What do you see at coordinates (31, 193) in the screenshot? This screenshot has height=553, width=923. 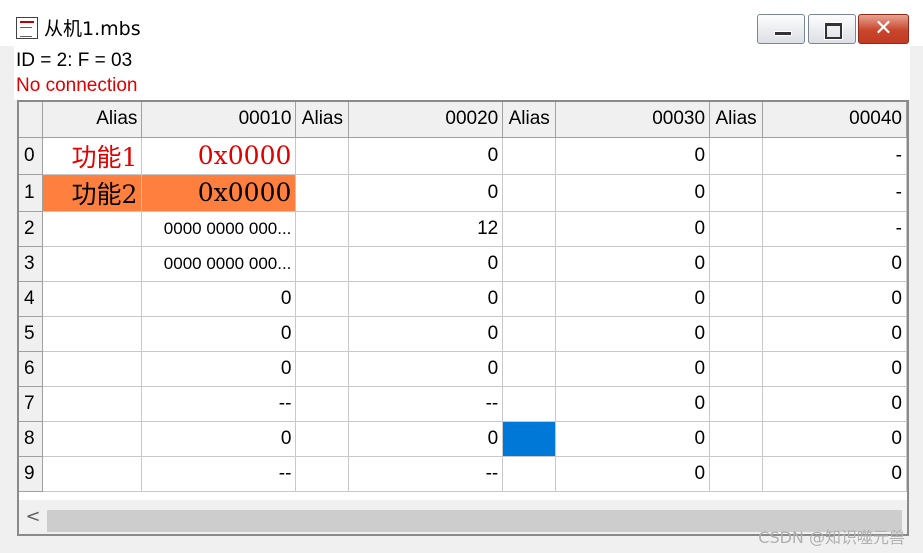 I see `row-header: 1` at bounding box center [31, 193].